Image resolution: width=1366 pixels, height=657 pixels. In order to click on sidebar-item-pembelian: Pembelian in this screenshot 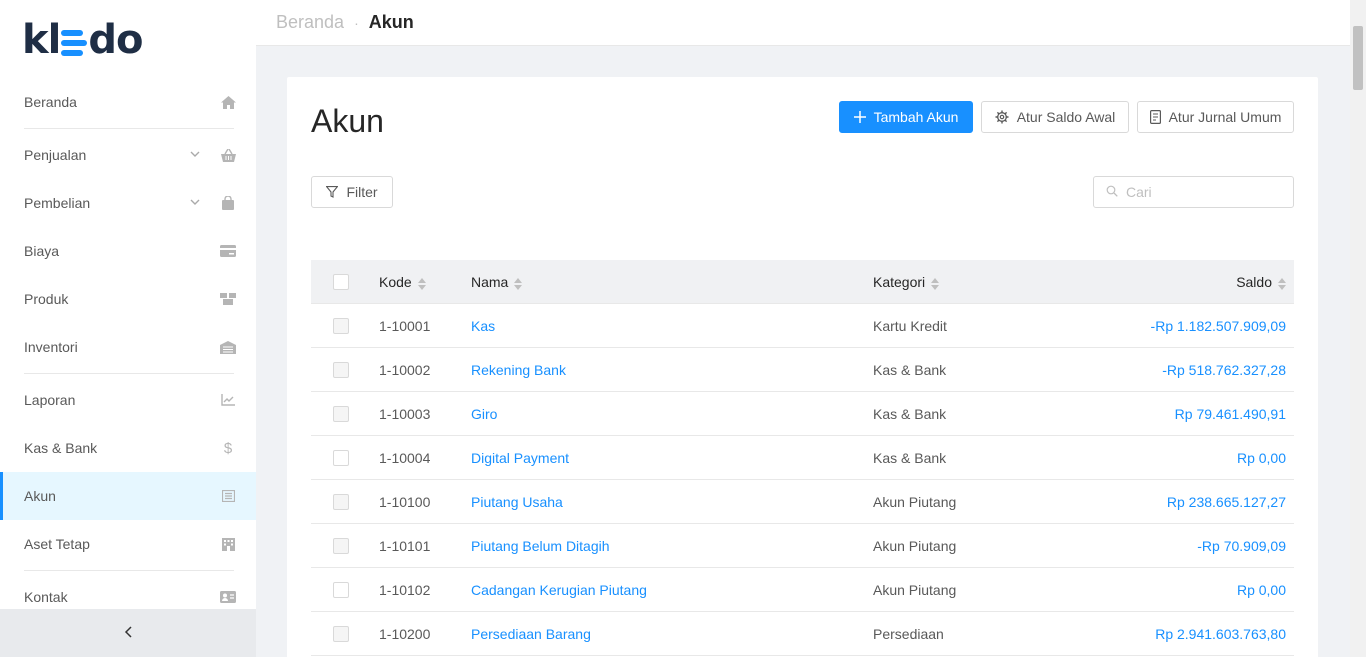, I will do `click(128, 203)`.